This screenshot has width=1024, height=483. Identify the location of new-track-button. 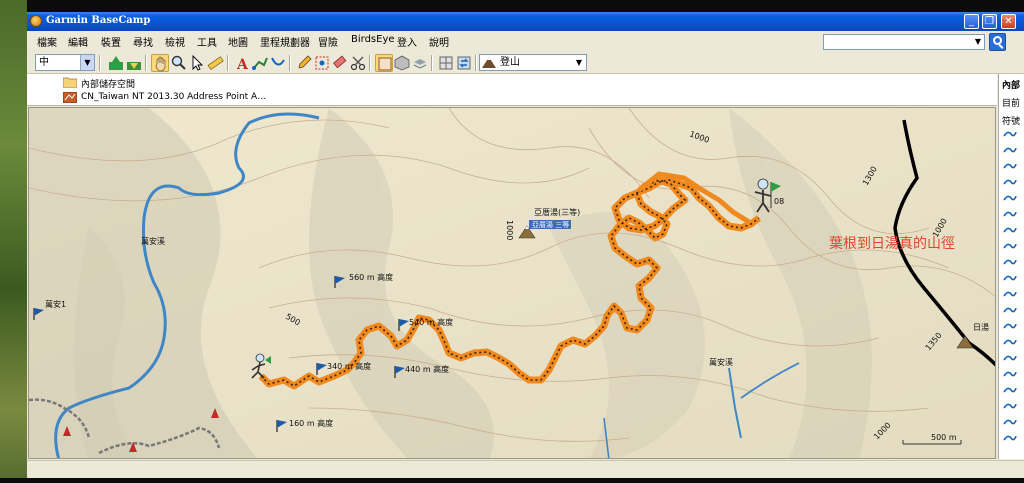
(278, 63).